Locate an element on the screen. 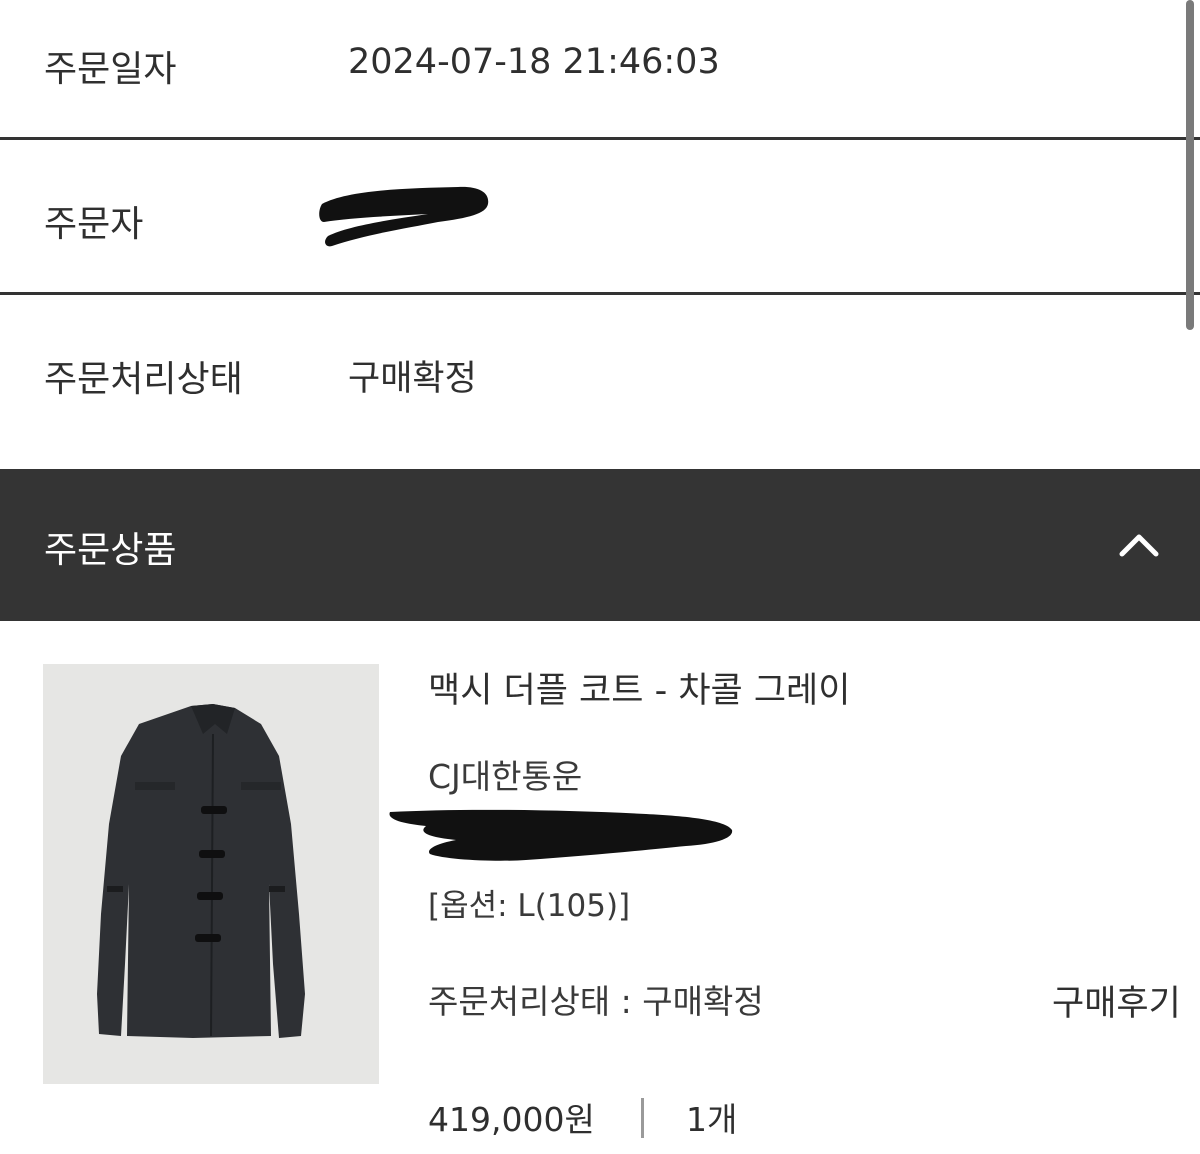 This screenshot has width=1200, height=1154. products-section-header: 주문상품 is located at coordinates (600, 545).